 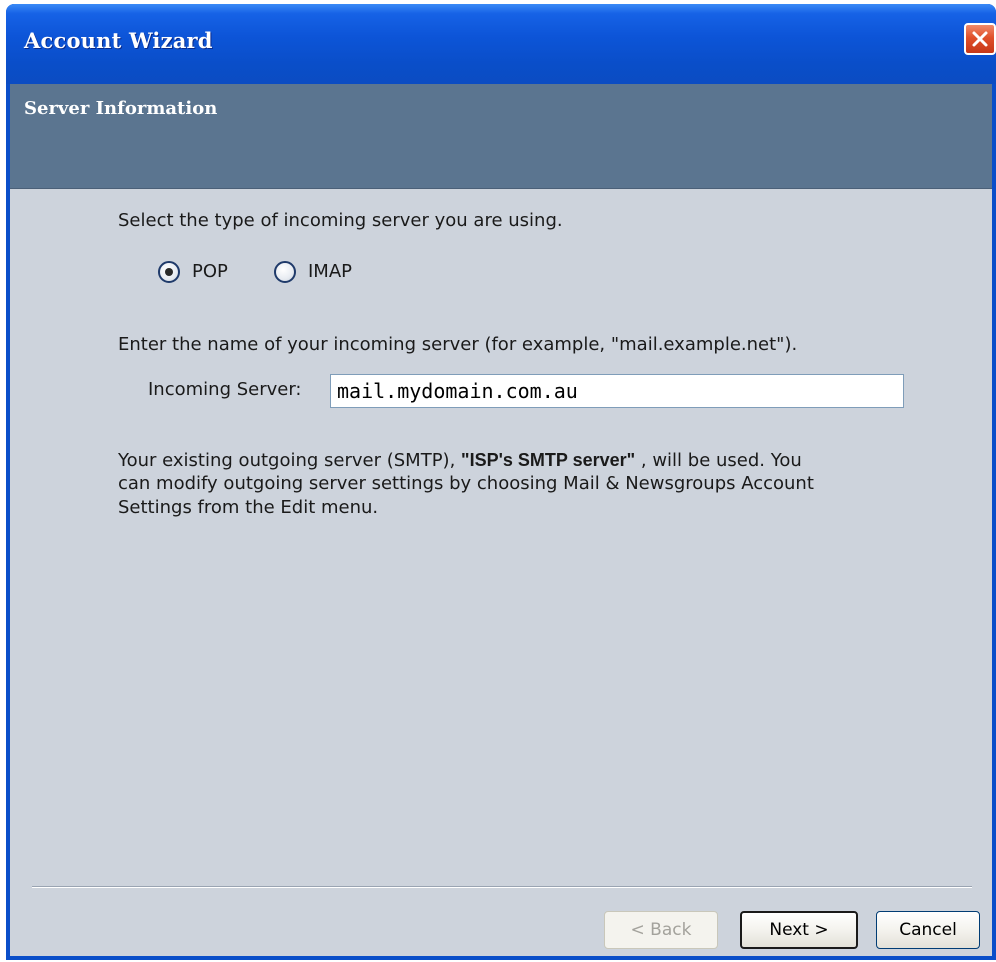 What do you see at coordinates (721, 460) in the screenshot?
I see `outgoing-note-after: , will be used. You` at bounding box center [721, 460].